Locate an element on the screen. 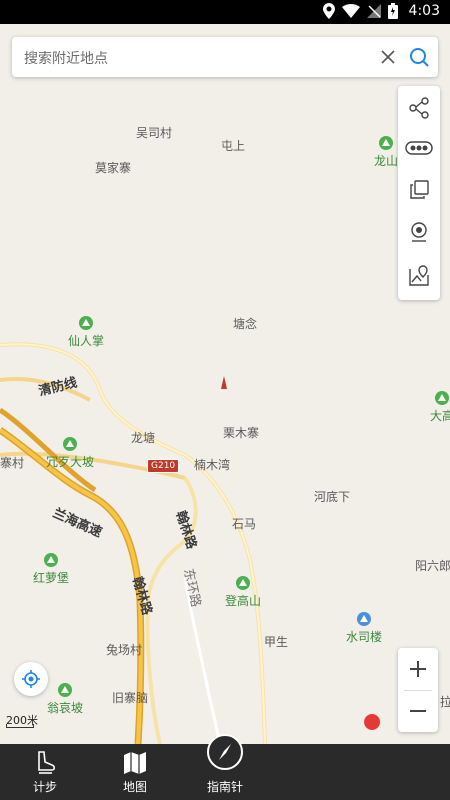 This screenshot has width=450, height=800. place-label: 河底下 is located at coordinates (332, 497).